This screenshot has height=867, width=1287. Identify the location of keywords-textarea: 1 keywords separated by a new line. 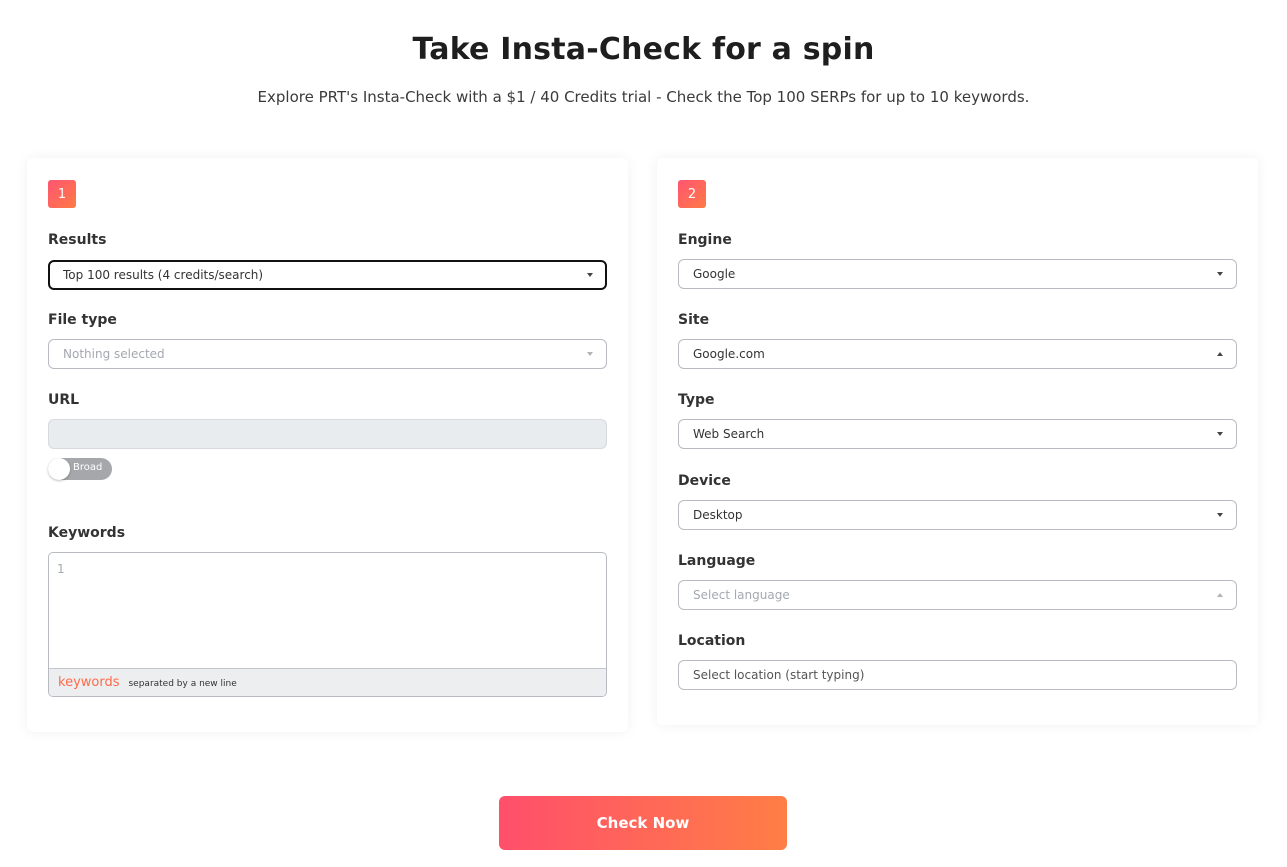
(327, 624).